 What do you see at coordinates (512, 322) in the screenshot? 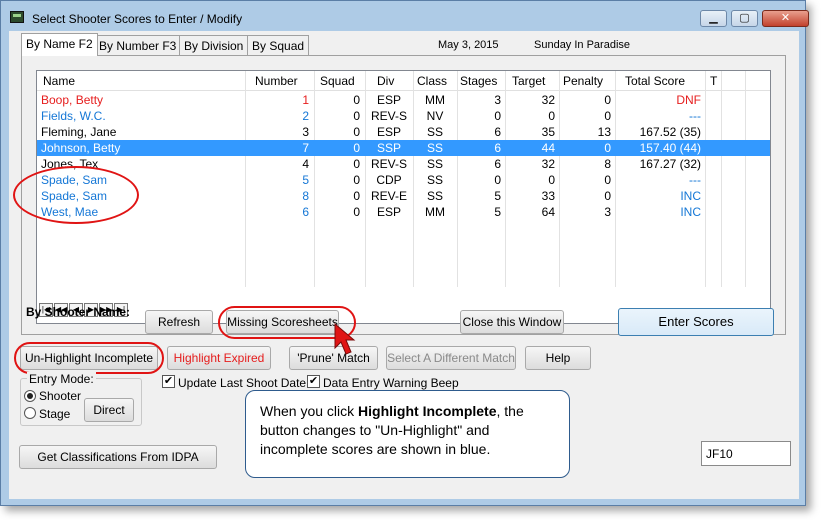
I see `close-window-button: Close this Window` at bounding box center [512, 322].